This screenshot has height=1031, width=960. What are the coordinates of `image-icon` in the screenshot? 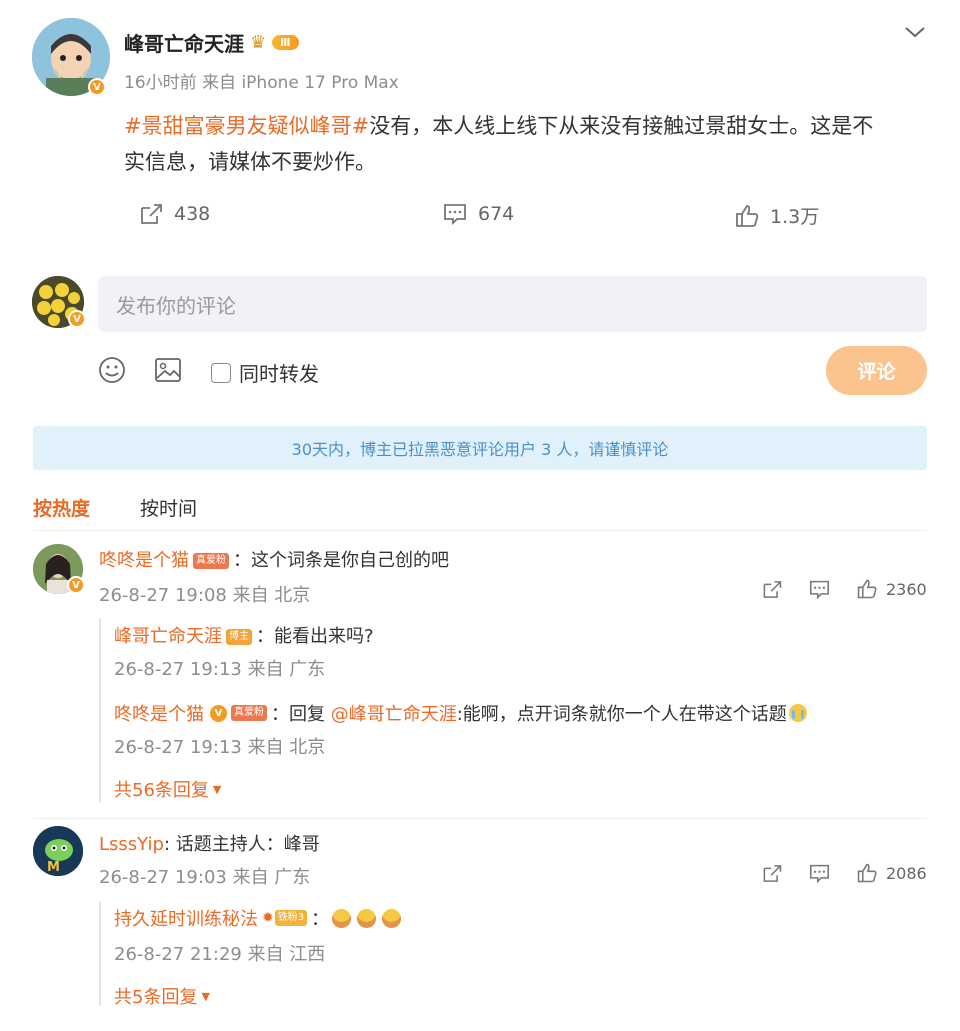 It's located at (168, 372).